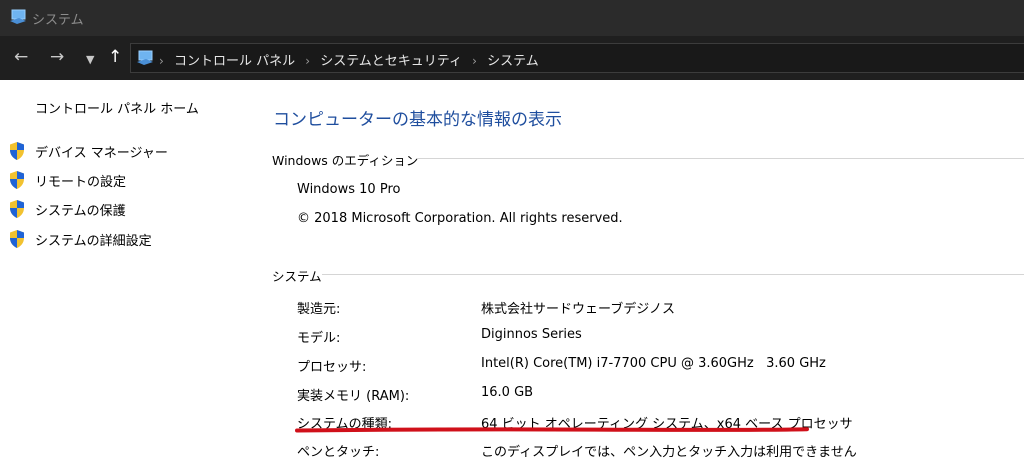 This screenshot has height=469, width=1024. Describe the element at coordinates (332, 367) in the screenshot. I see `processor-label: プロセッサ:` at that location.